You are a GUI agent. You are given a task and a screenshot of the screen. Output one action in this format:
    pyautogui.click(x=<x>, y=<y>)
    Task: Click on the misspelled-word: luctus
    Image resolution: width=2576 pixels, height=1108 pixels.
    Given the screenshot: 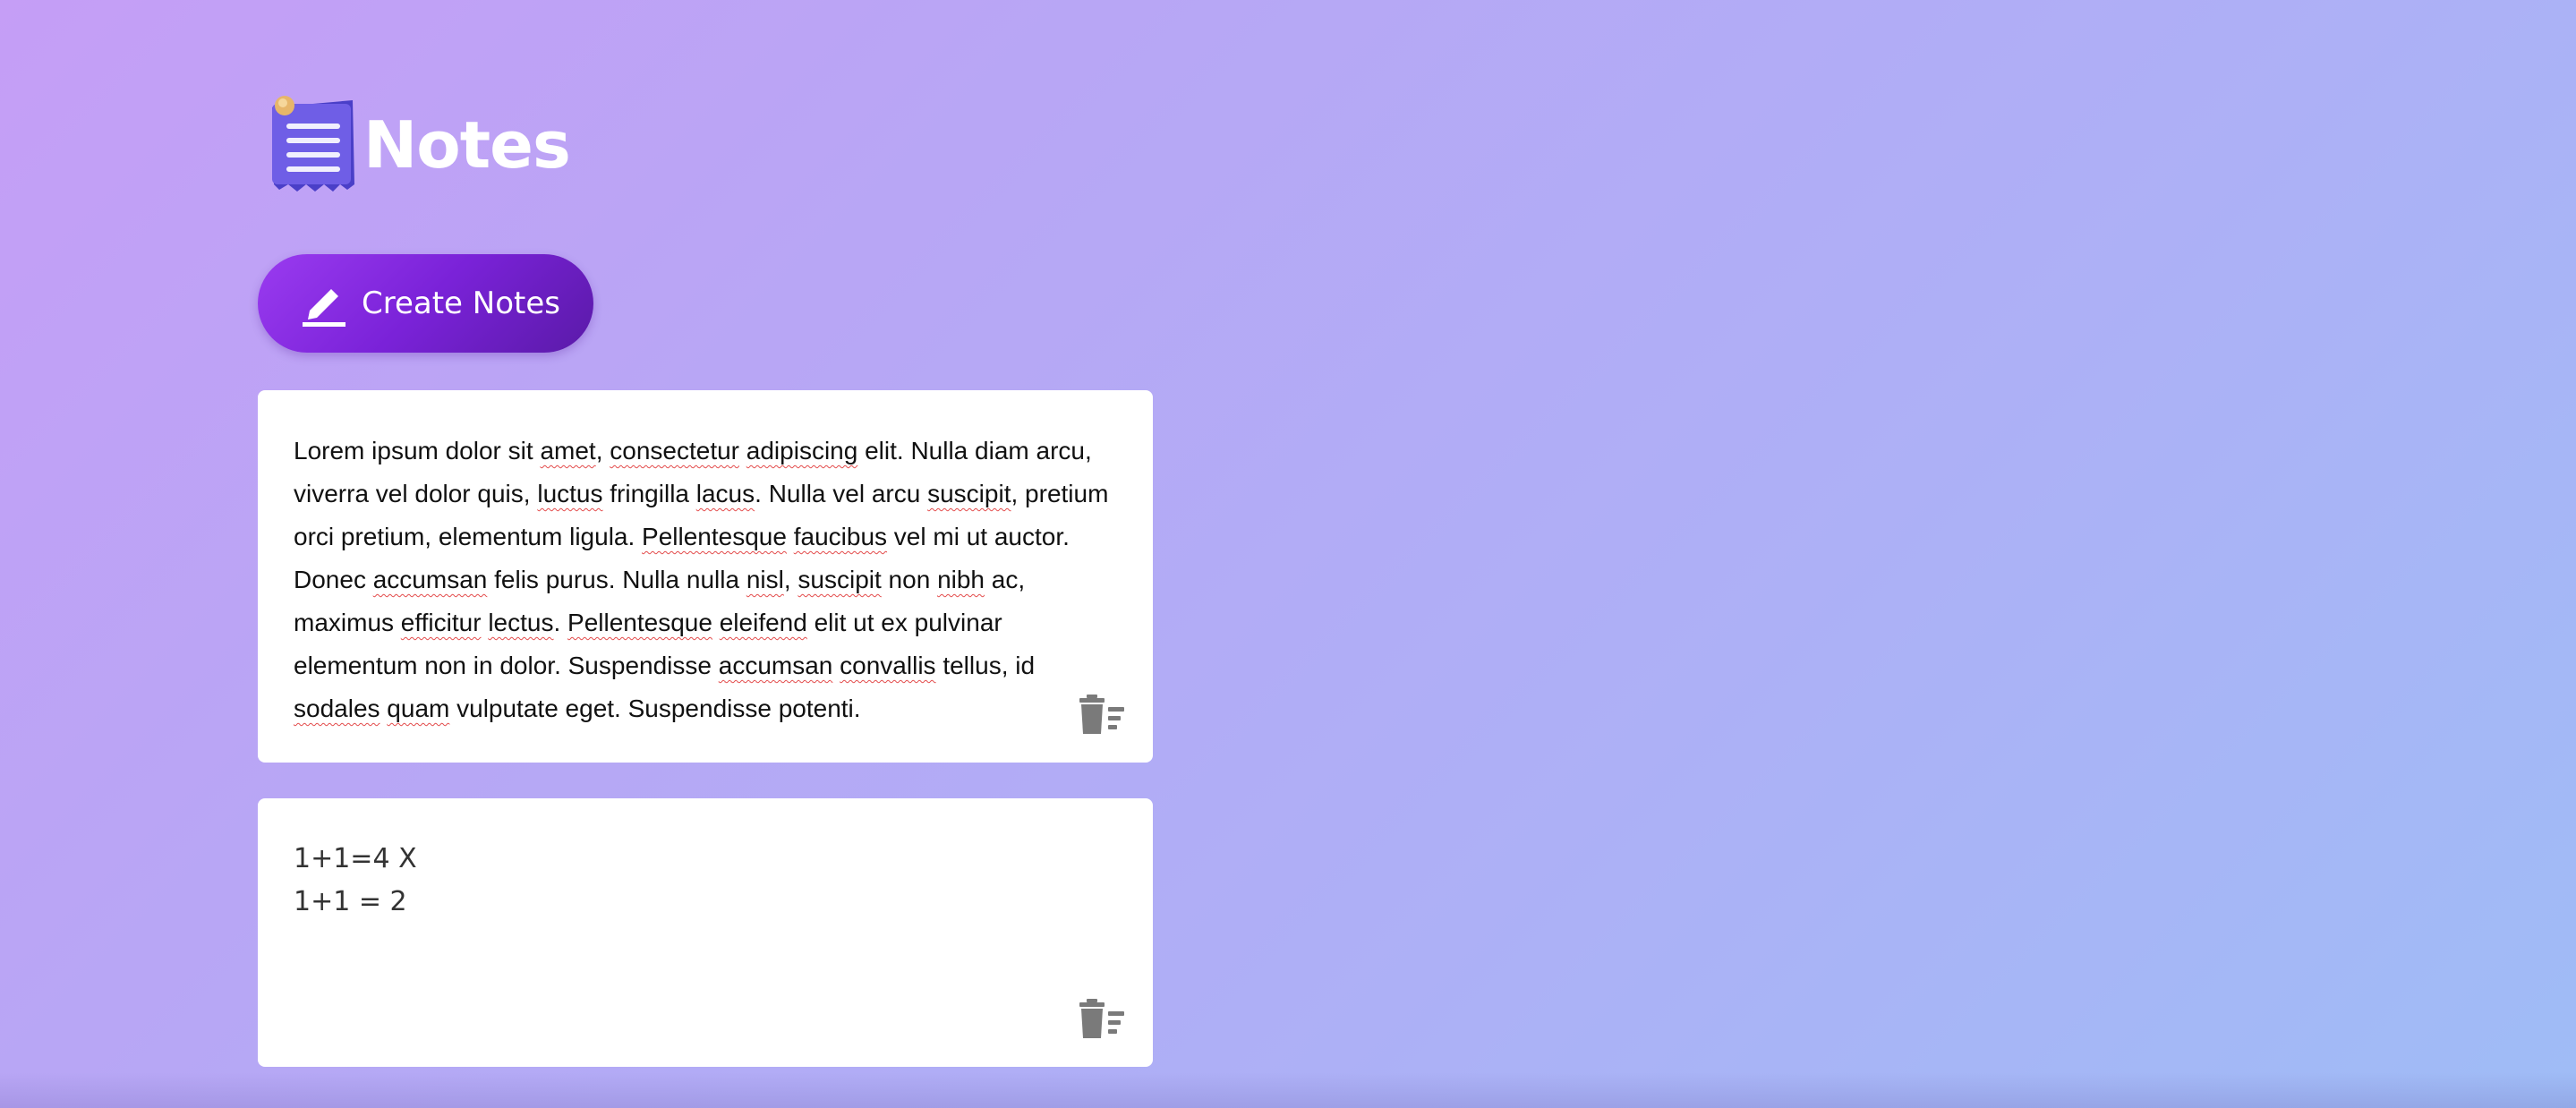 What is the action you would take?
    pyautogui.click(x=570, y=493)
    